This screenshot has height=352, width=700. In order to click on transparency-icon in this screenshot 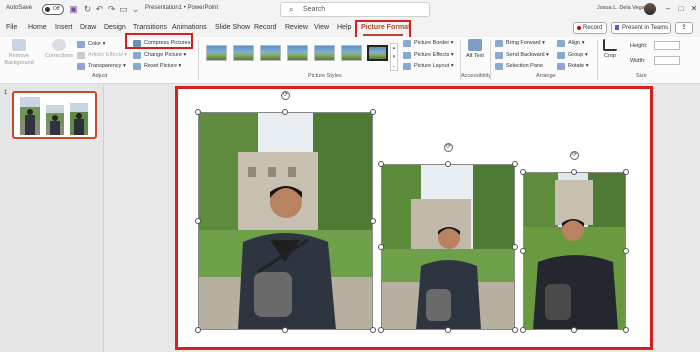, I will do `click(81, 66)`.